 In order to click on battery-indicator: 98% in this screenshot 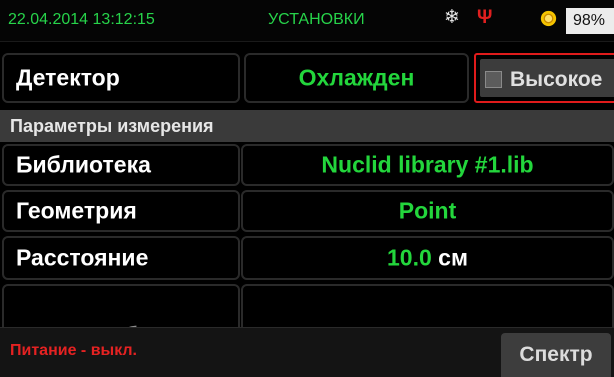, I will do `click(590, 21)`.